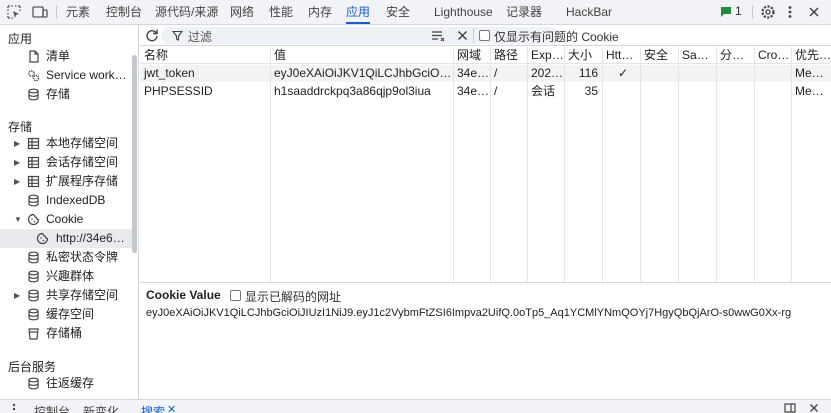  I want to click on sidebar-item-storage-overview: 存储, so click(66, 94).